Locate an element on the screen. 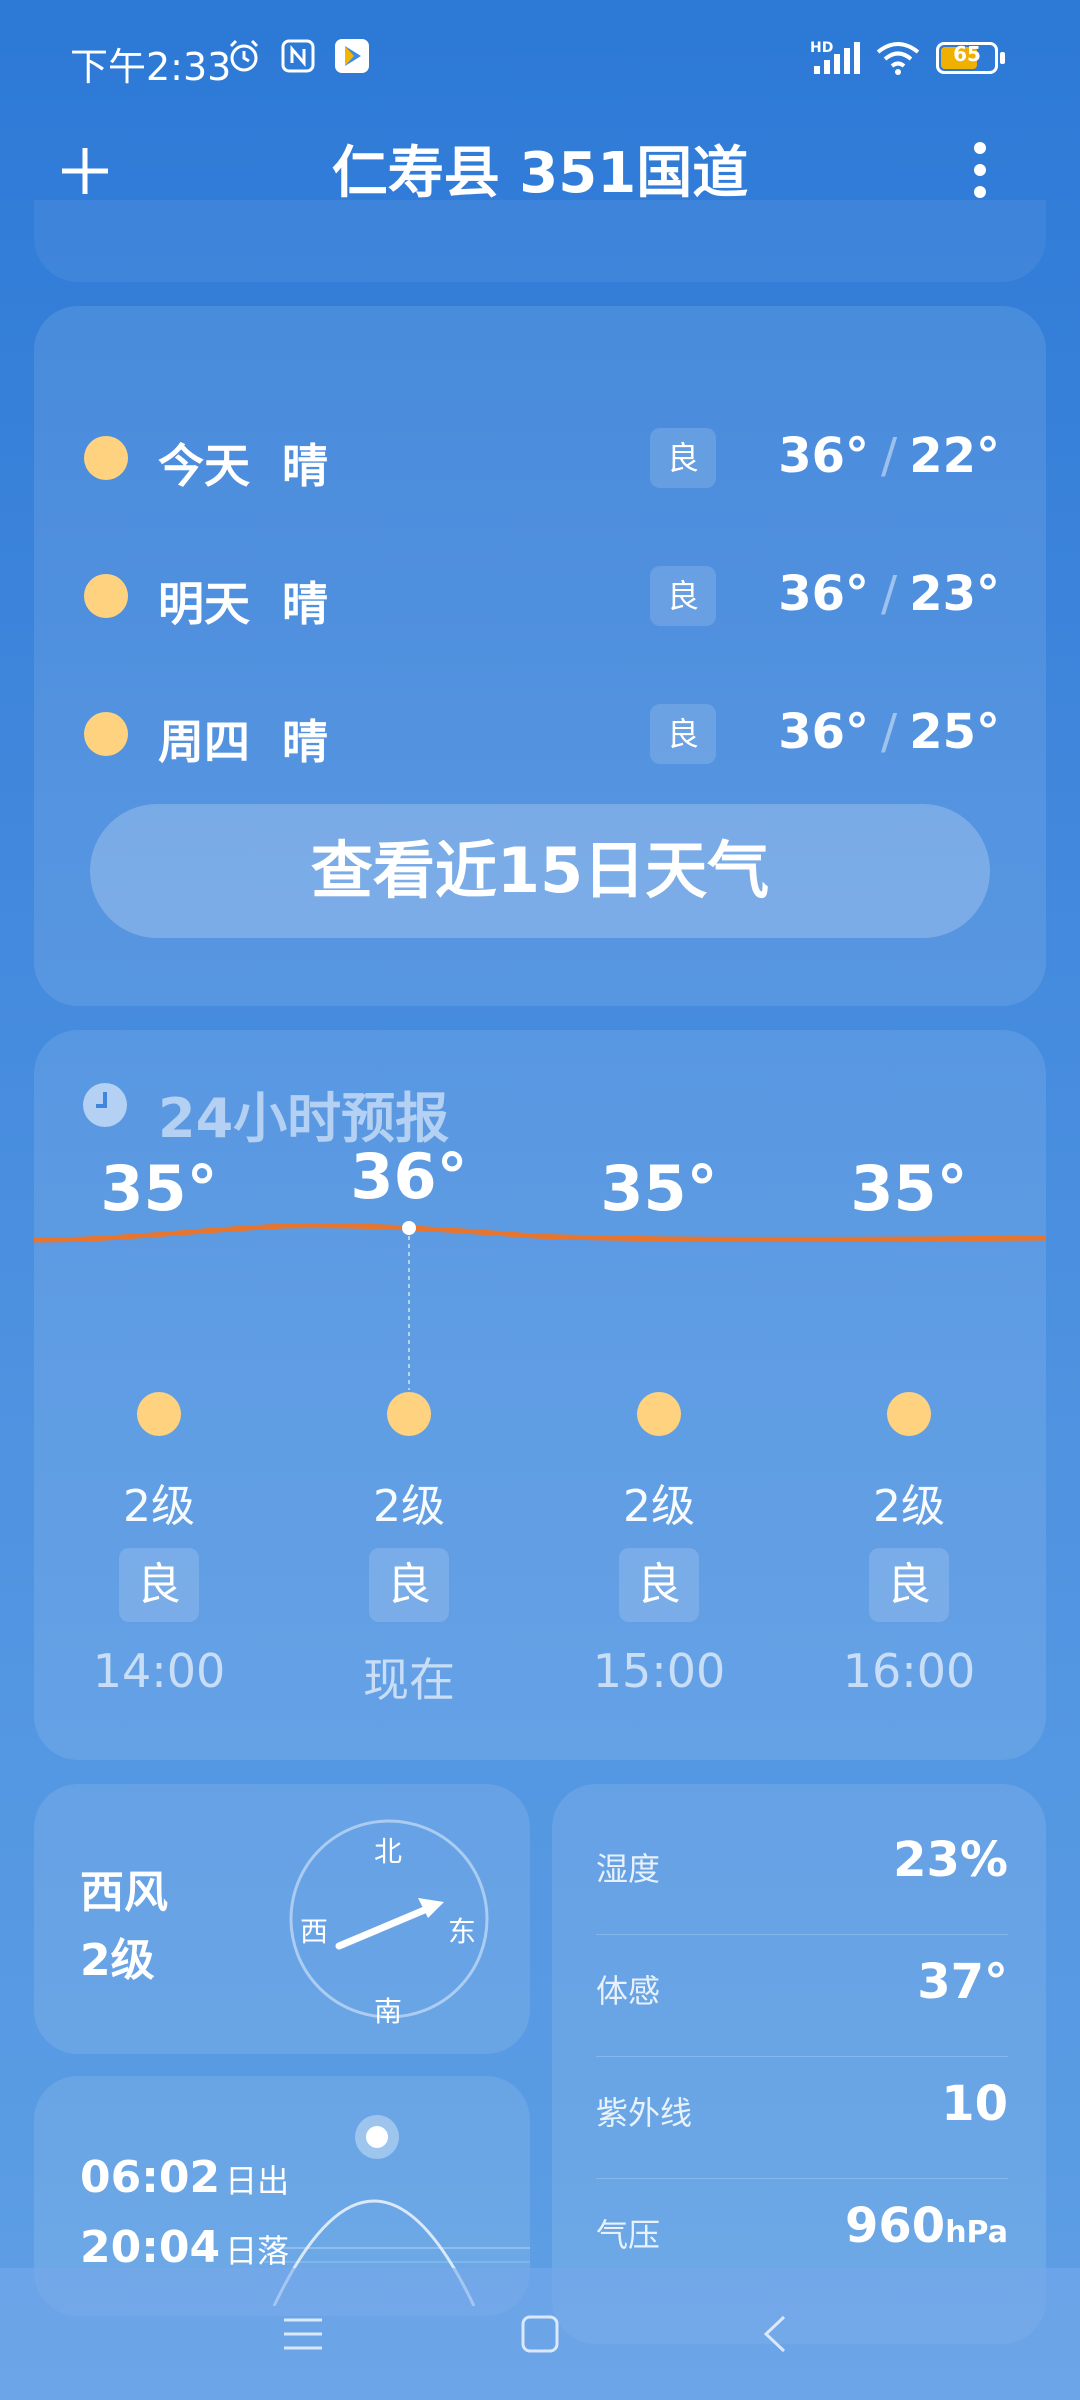 The width and height of the screenshot is (1080, 2400). hour-column: 2级 良 15:00 is located at coordinates (659, 1545).